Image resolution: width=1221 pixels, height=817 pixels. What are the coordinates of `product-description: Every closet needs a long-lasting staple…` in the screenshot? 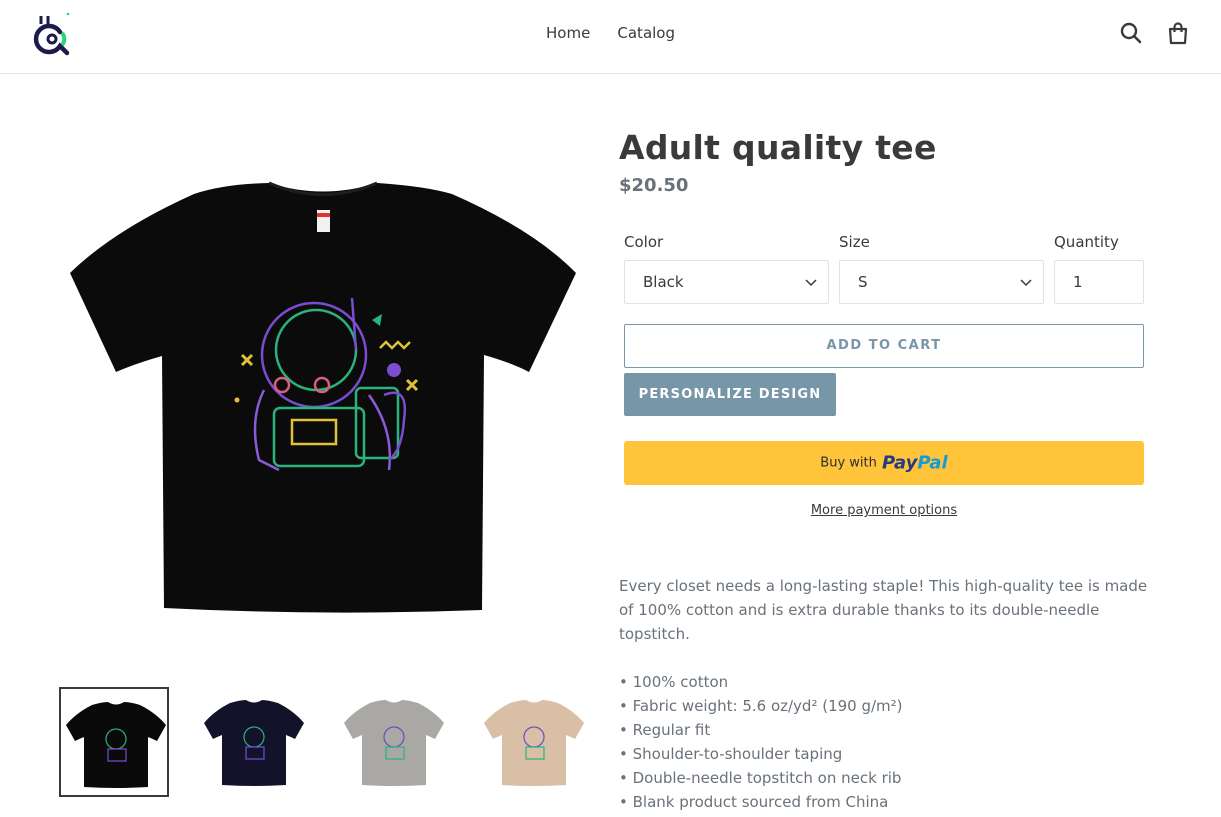 It's located at (883, 610).